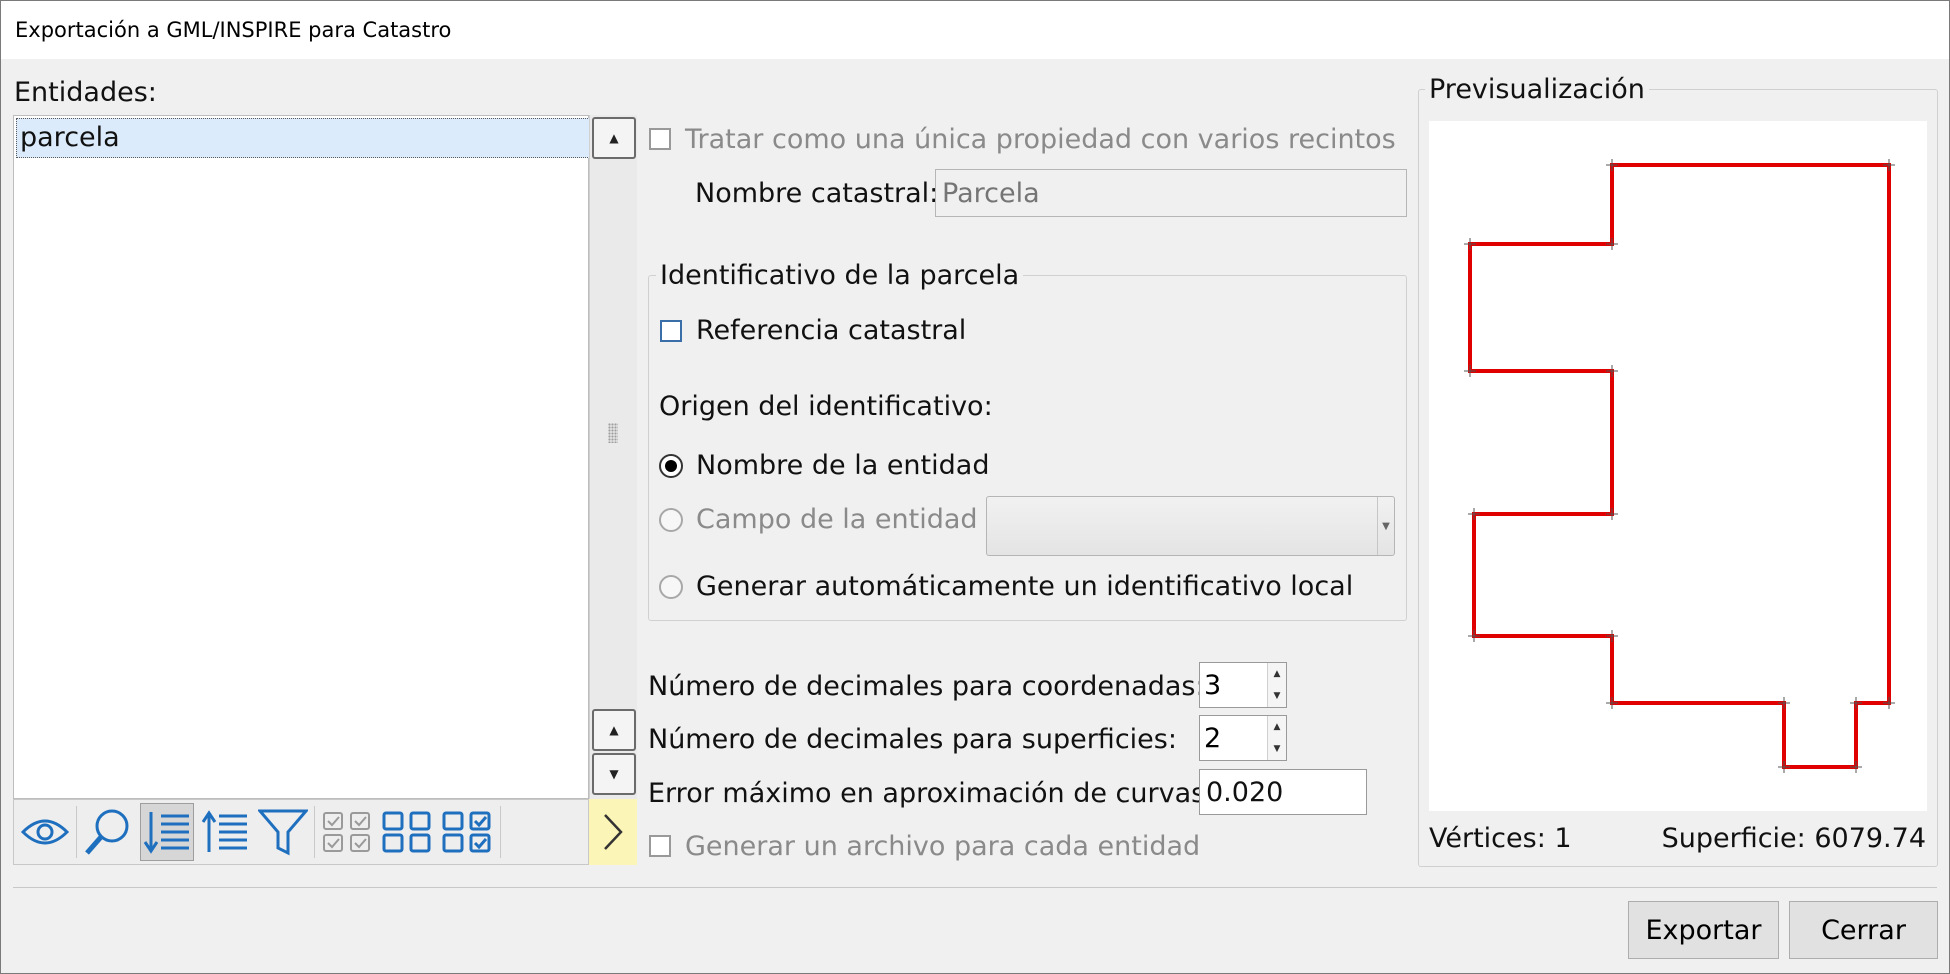  I want to click on scroll-grip-icon, so click(613, 433).